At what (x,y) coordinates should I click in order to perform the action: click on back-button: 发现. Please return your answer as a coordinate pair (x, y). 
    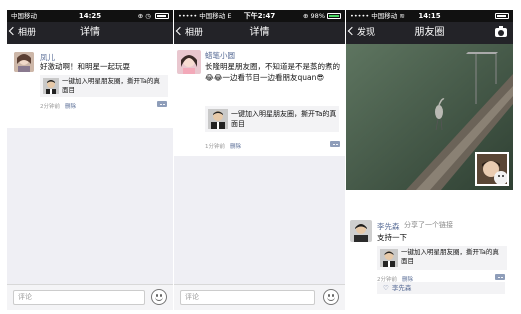
    Looking at the image, I should click on (361, 33).